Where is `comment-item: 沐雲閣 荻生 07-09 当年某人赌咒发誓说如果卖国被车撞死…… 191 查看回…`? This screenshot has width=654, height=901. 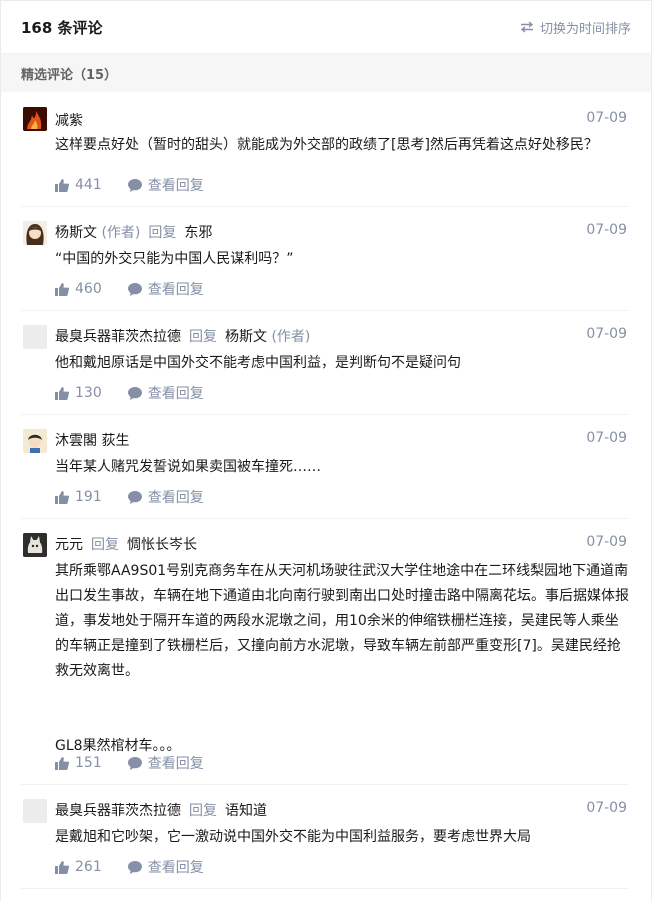 comment-item: 沐雲閣 荻生 07-09 当年某人赌咒发誓说如果卖国被车撞死…… 191 查看回… is located at coordinates (325, 467).